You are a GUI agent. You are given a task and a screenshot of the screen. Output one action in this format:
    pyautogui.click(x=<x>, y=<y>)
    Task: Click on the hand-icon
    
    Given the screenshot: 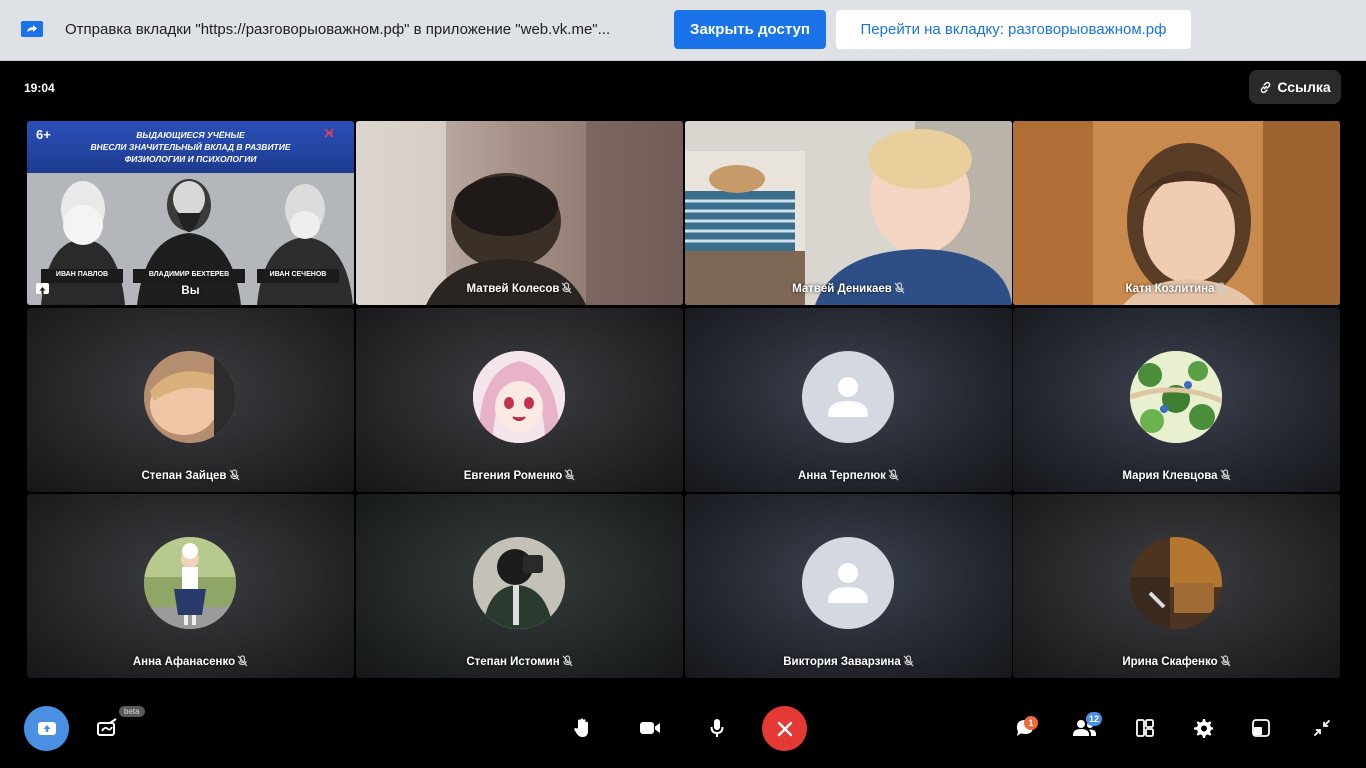 What is the action you would take?
    pyautogui.click(x=581, y=727)
    